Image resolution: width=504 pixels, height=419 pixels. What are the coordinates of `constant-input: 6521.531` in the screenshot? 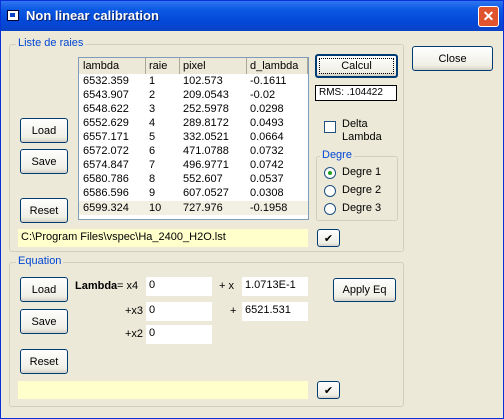 It's located at (275, 311).